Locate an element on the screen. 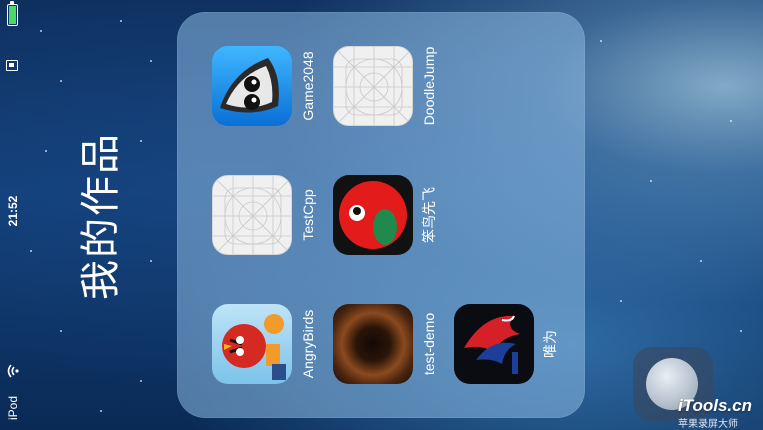 Image resolution: width=763 pixels, height=430 pixels. app-label: 唯为 is located at coordinates (550, 344).